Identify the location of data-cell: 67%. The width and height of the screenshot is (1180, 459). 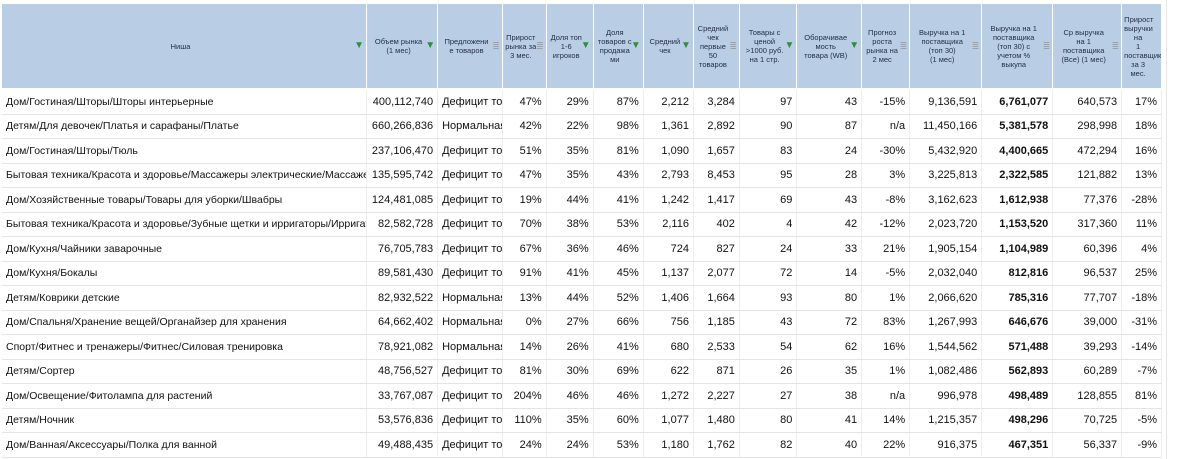
(524, 249).